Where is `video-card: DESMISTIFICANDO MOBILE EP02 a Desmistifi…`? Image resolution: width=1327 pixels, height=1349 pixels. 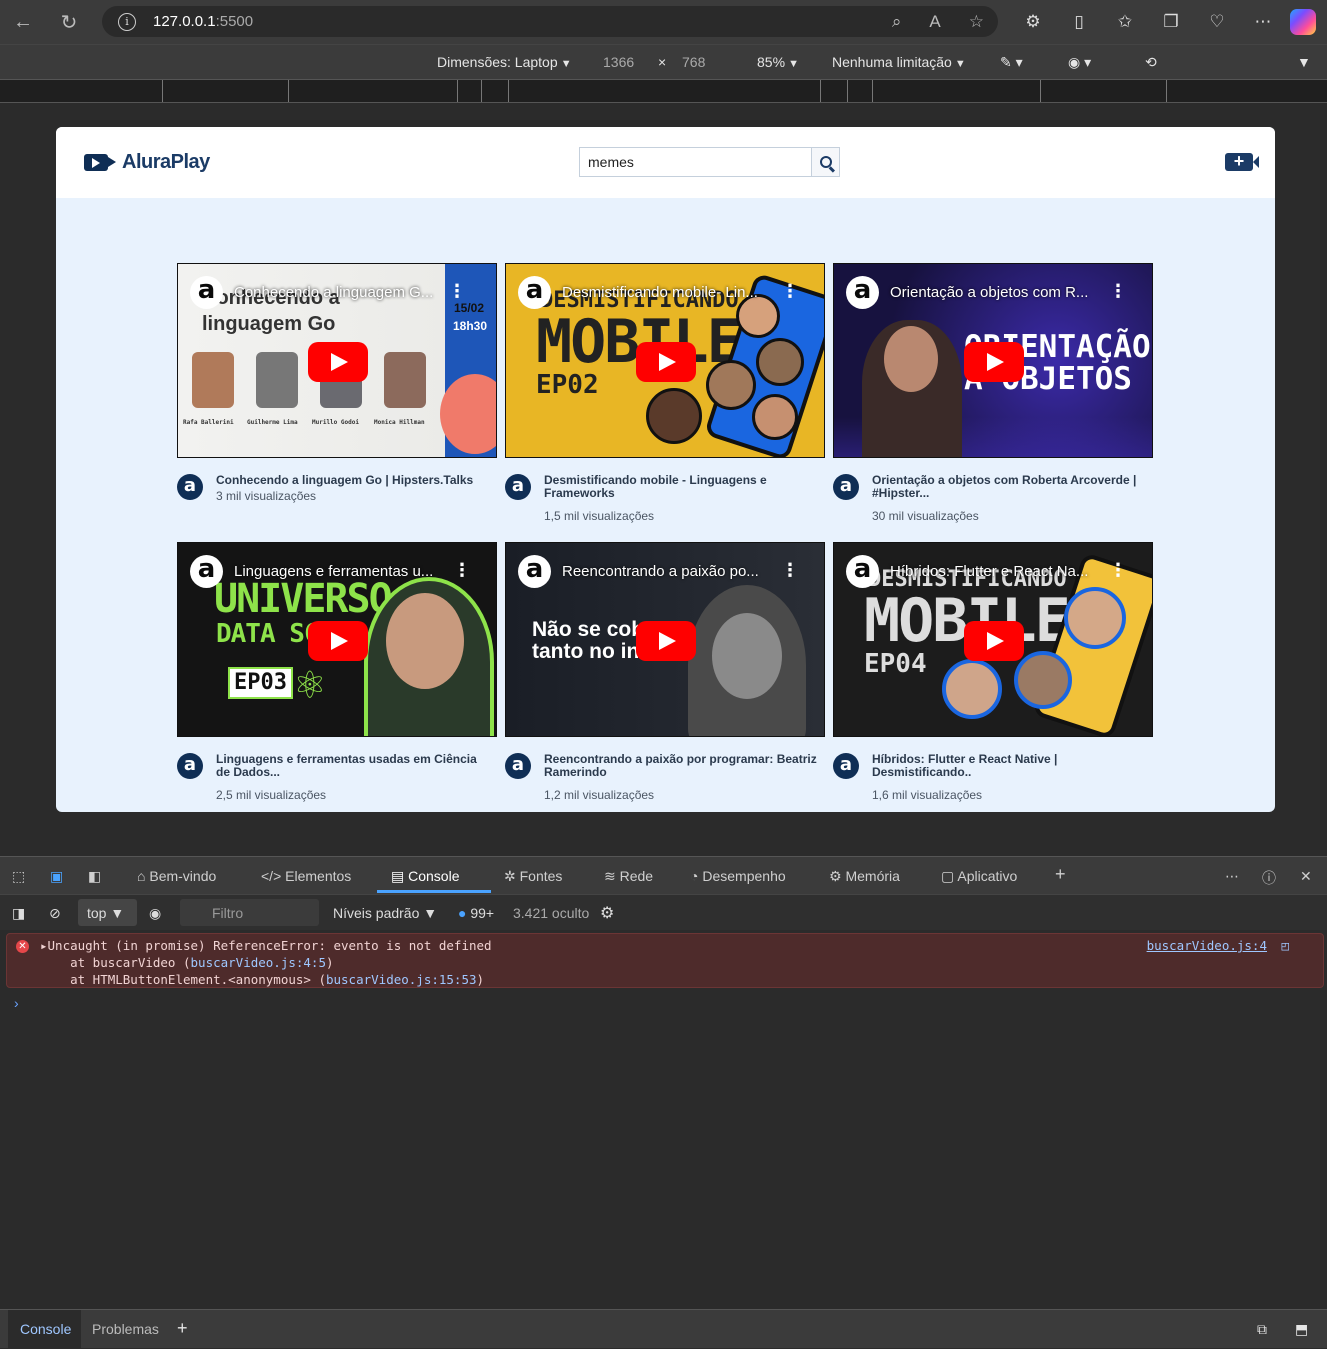 video-card: DESMISTIFICANDO MOBILE EP02 a Desmistifi… is located at coordinates (665, 402).